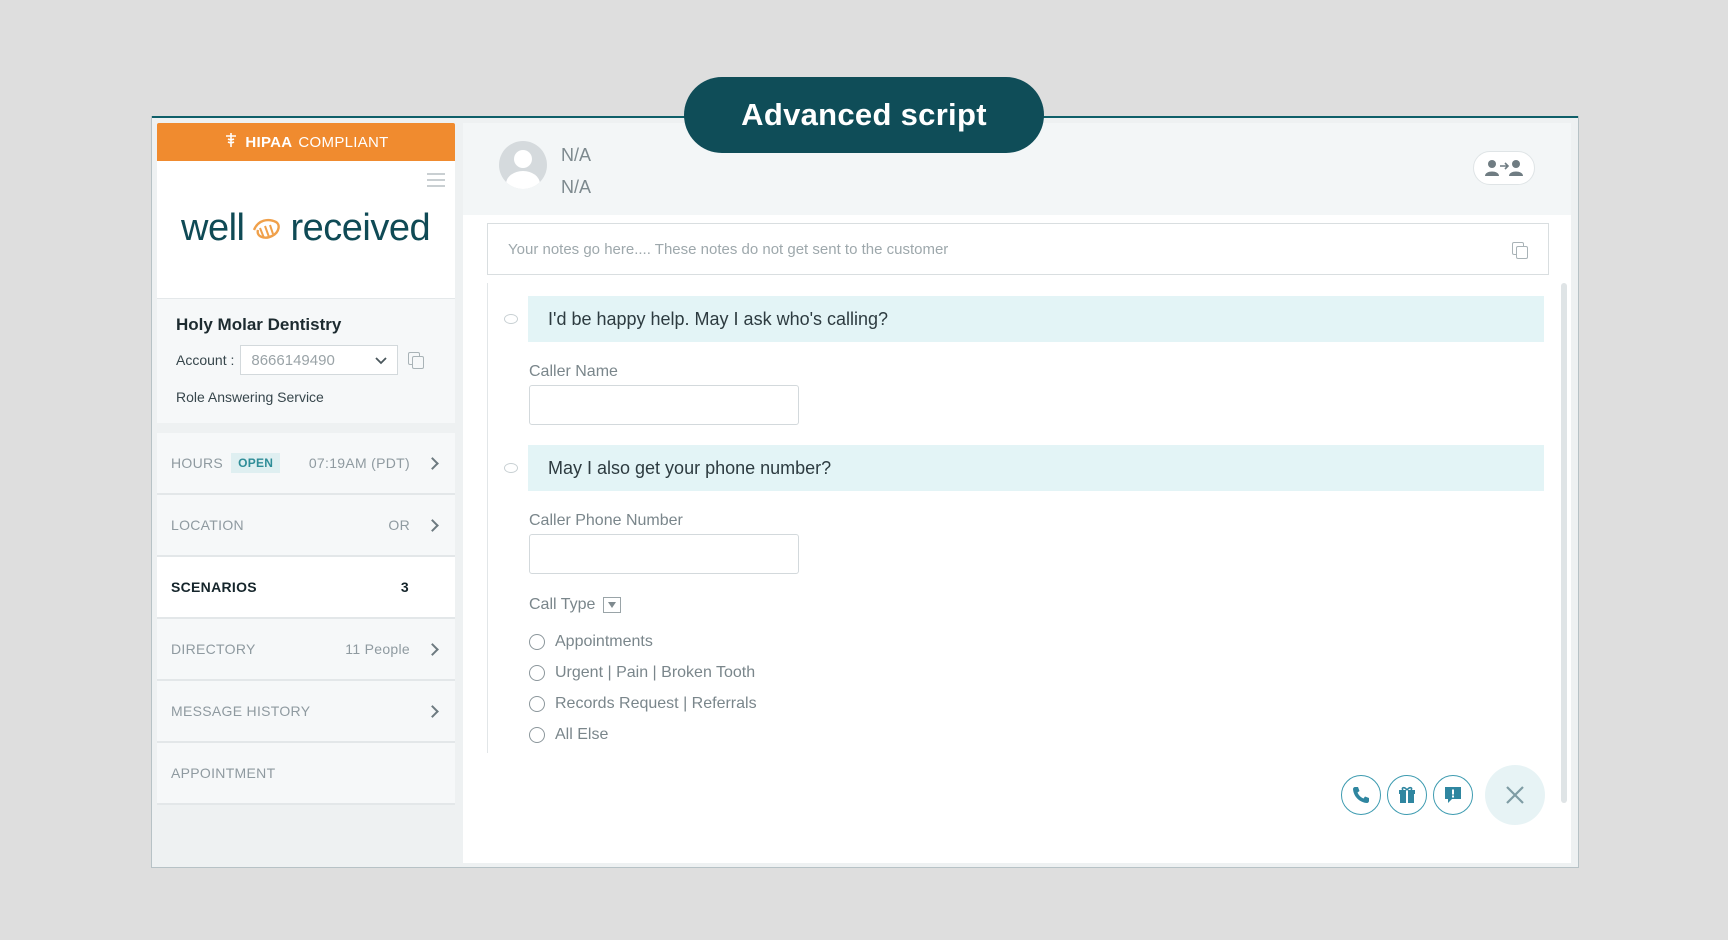 The width and height of the screenshot is (1728, 940). What do you see at coordinates (381, 360) in the screenshot?
I see `chevron-down-icon` at bounding box center [381, 360].